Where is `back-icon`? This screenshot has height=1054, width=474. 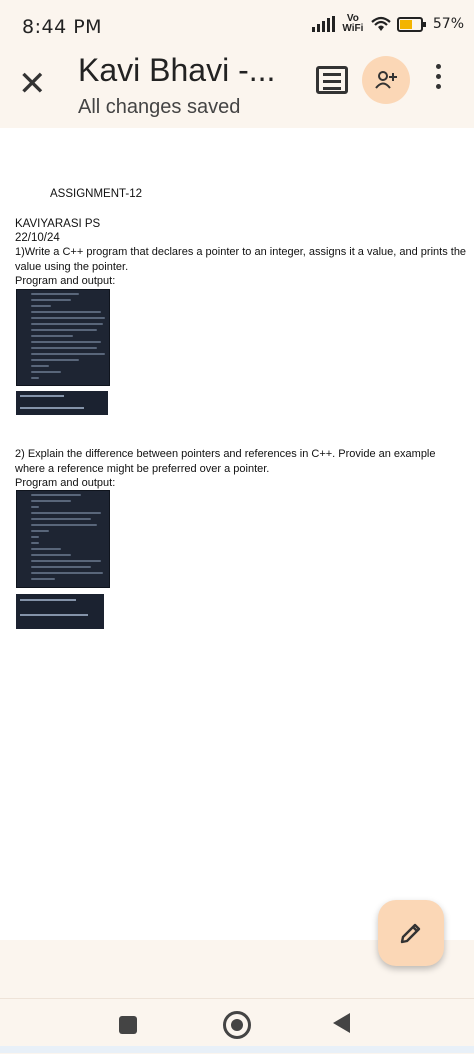
back-icon is located at coordinates (341, 1023).